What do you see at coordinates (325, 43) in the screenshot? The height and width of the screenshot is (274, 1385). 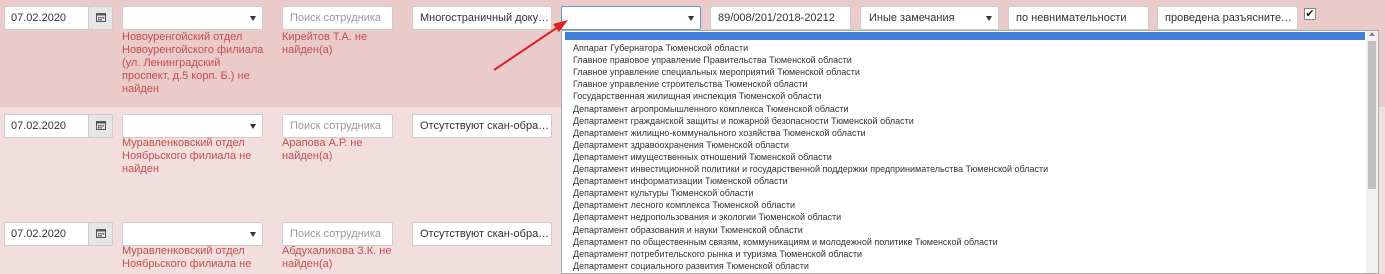 I see `employee-error: Кирейтов Т.А. не найден(а)` at bounding box center [325, 43].